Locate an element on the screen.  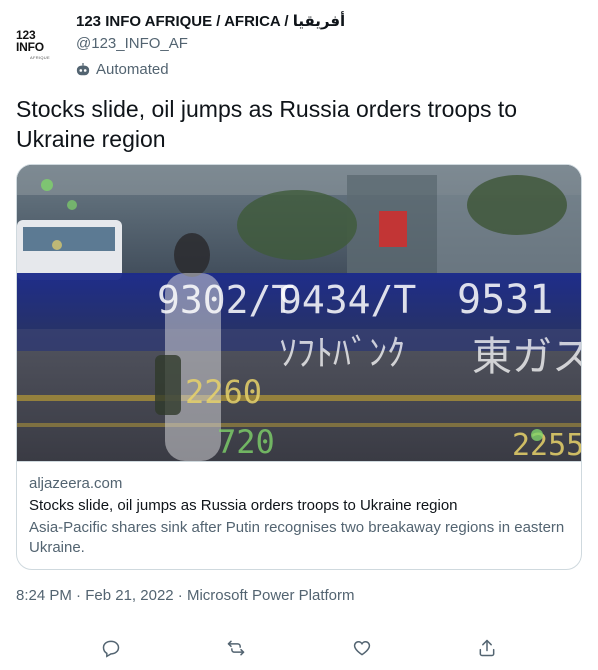
share-button is located at coordinates (487, 648).